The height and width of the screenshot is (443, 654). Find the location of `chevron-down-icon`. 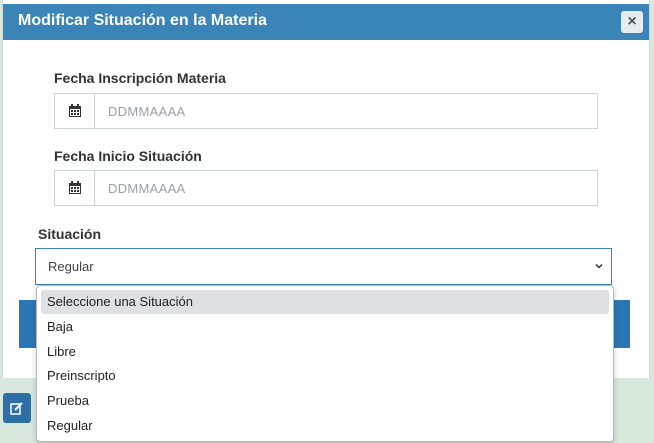

chevron-down-icon is located at coordinates (599, 266).